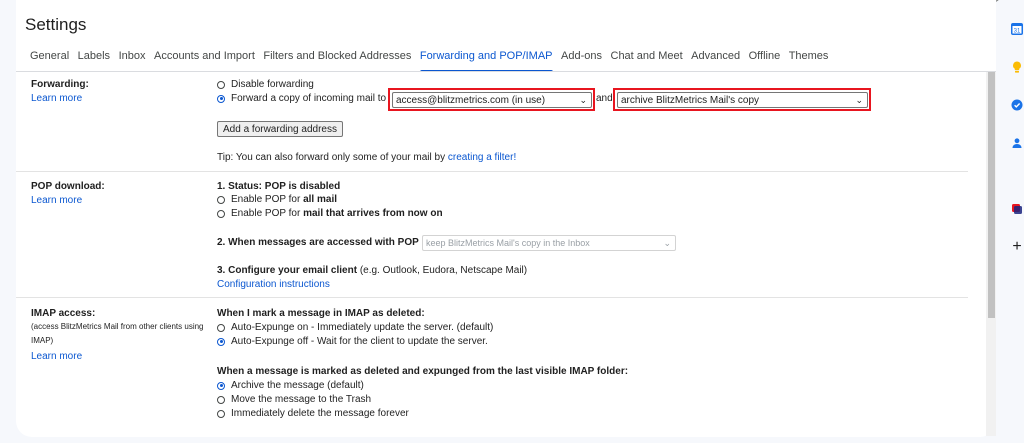 The height and width of the screenshot is (443, 1024). I want to click on tab-general: General, so click(49, 56).